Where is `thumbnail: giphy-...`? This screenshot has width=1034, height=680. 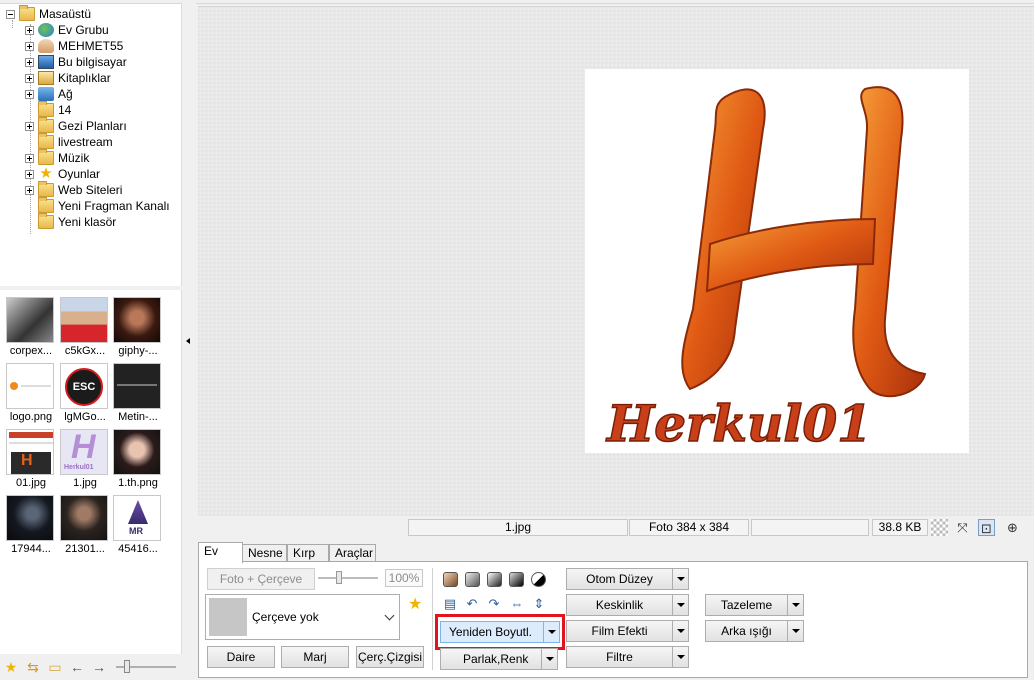
thumbnail: giphy-... is located at coordinates (138, 329).